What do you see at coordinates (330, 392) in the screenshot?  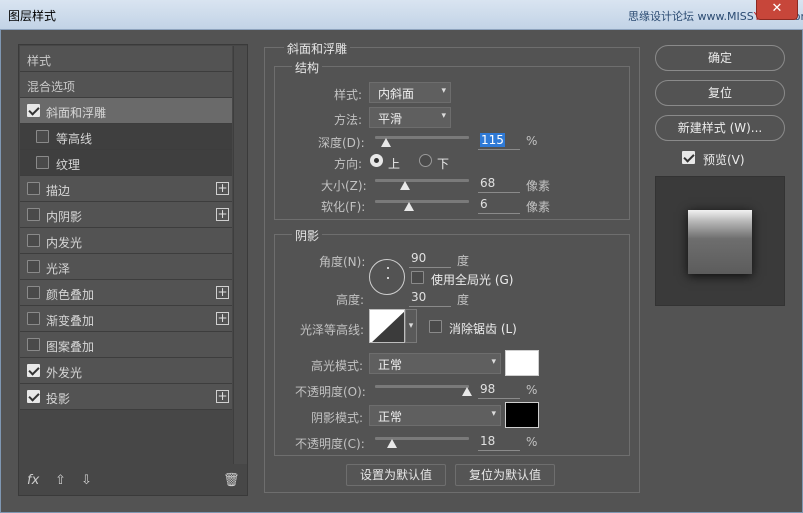 I see `highlight-opacity-label: 不透明度(O):` at bounding box center [330, 392].